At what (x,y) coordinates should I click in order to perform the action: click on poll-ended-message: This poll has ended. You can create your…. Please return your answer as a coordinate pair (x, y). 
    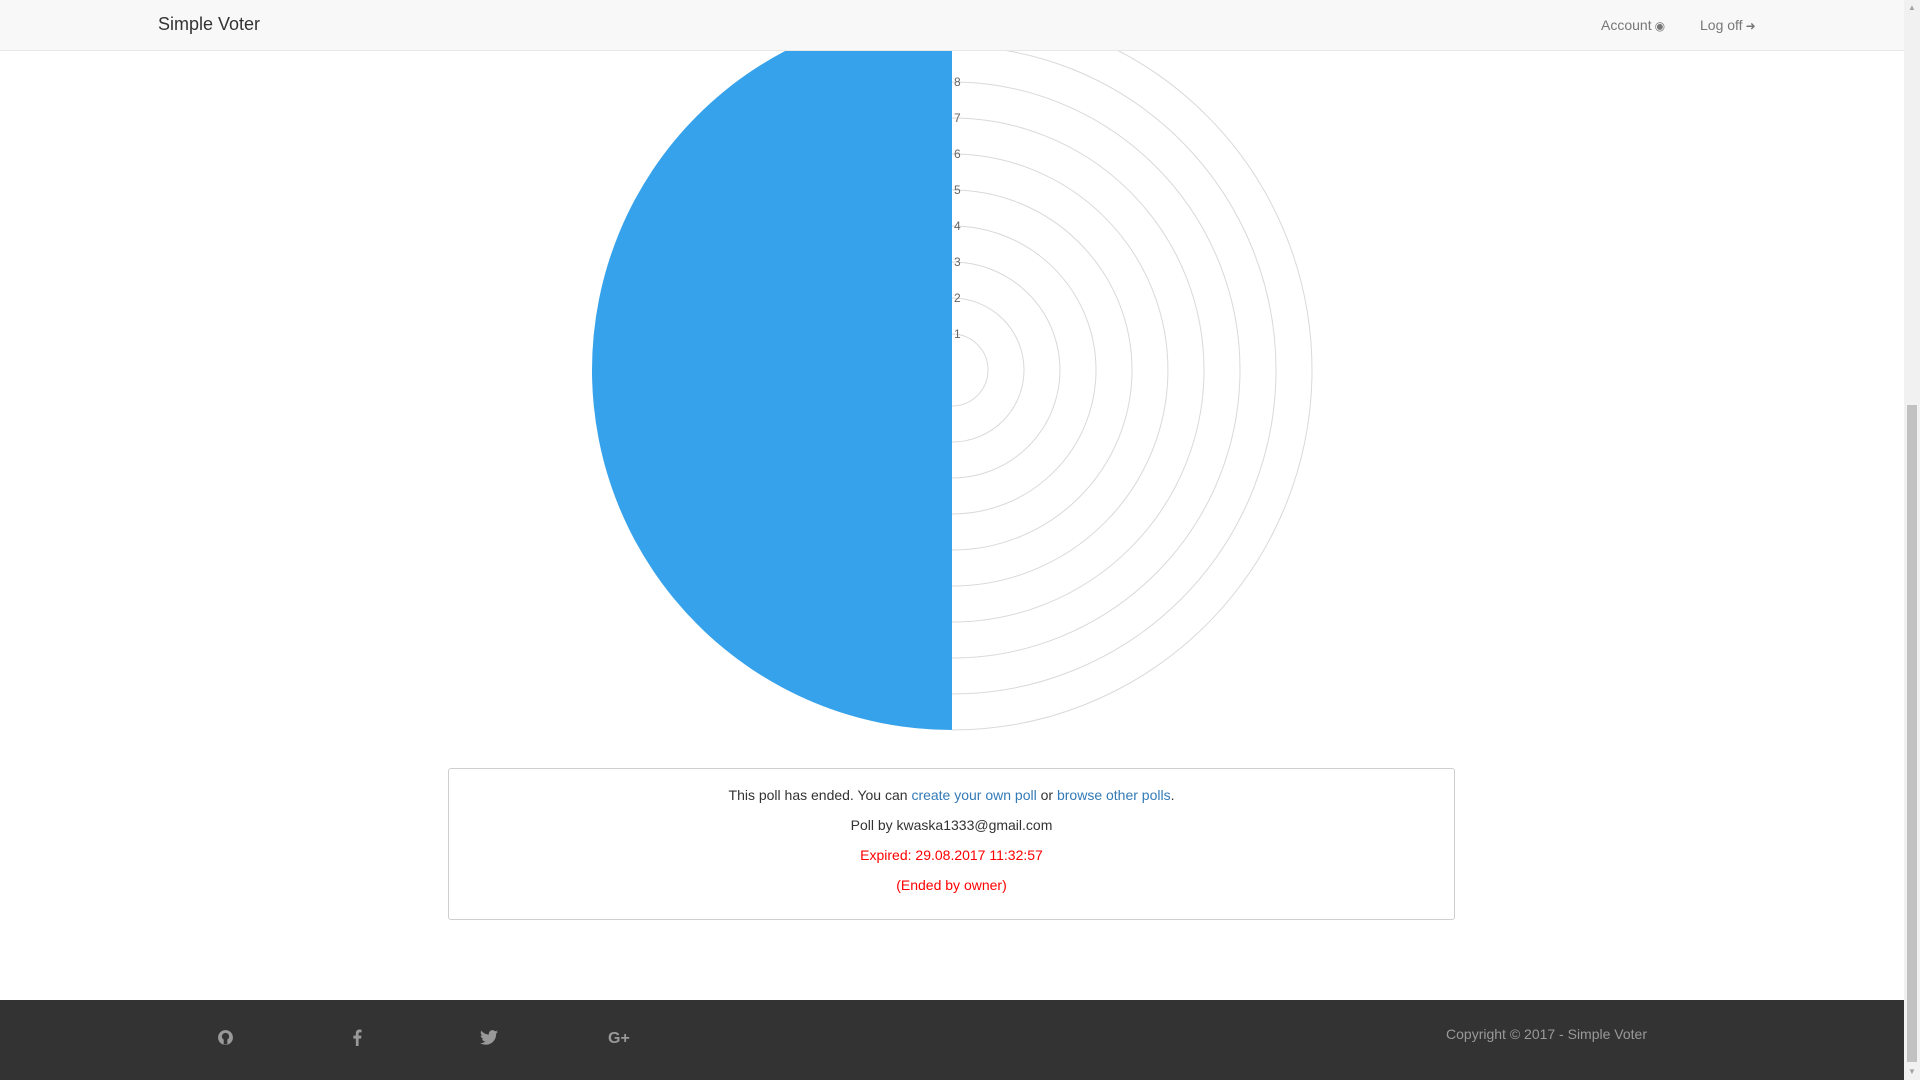
    Looking at the image, I should click on (951, 795).